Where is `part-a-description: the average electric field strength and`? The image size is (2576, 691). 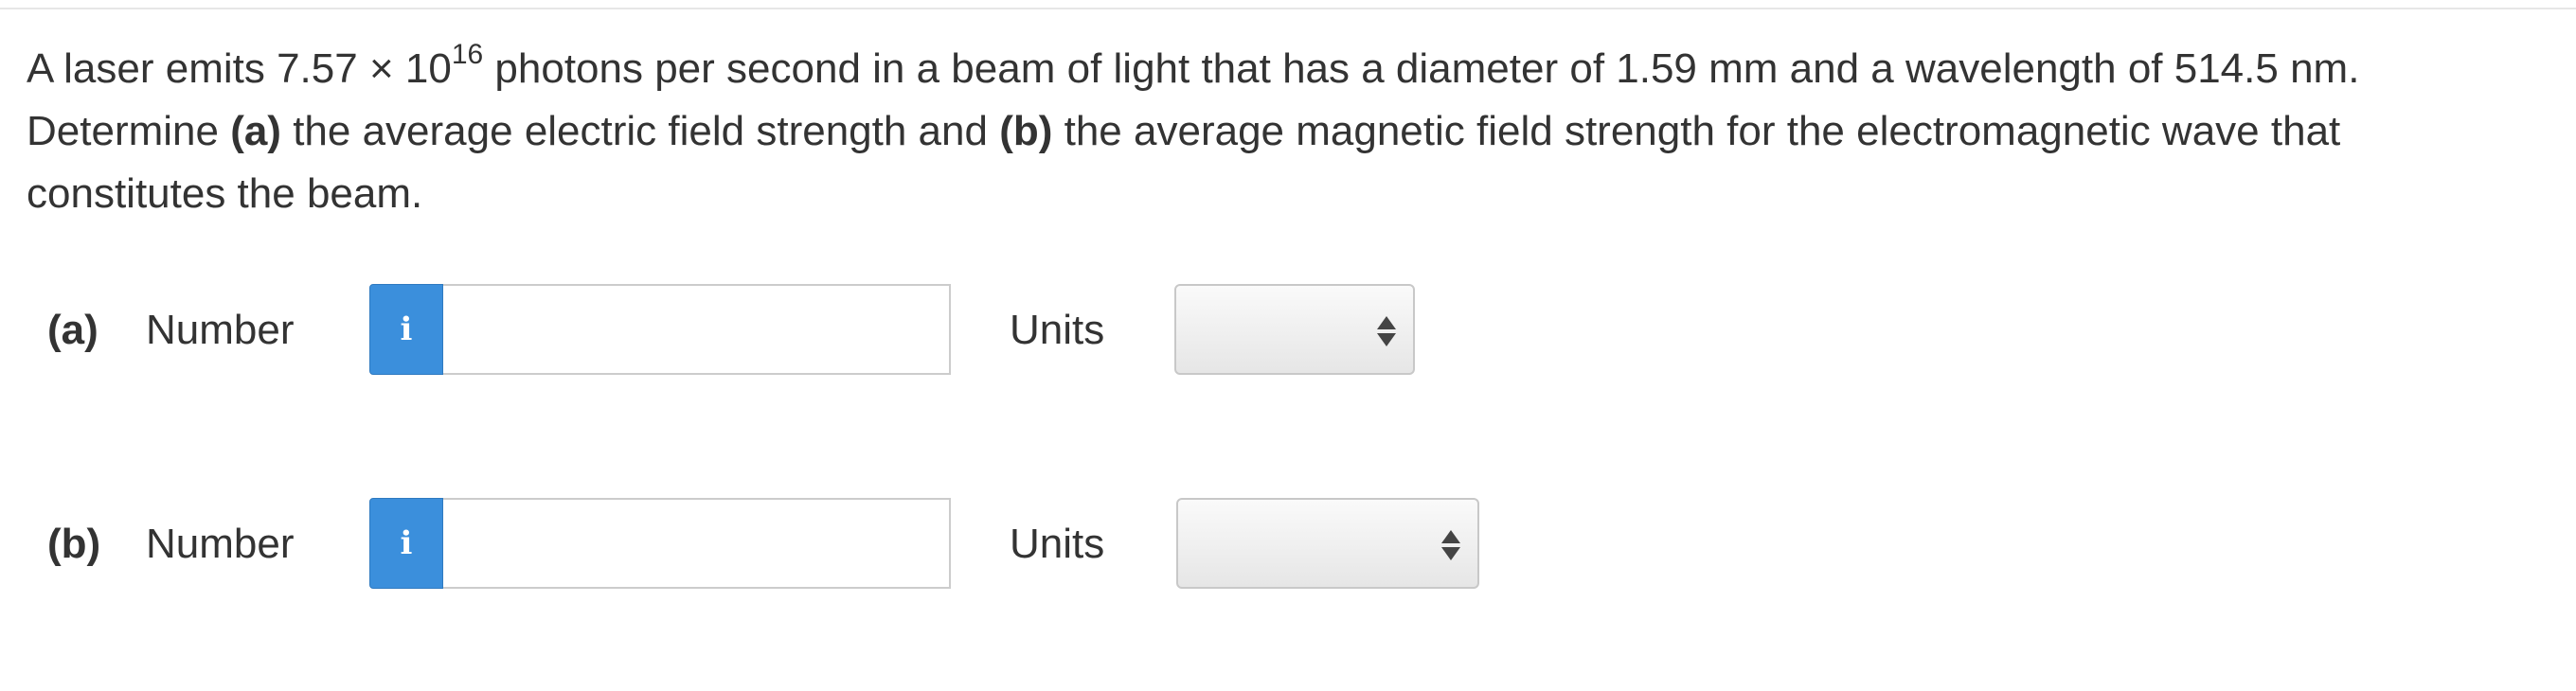 part-a-description: the average electric field strength and is located at coordinates (640, 131).